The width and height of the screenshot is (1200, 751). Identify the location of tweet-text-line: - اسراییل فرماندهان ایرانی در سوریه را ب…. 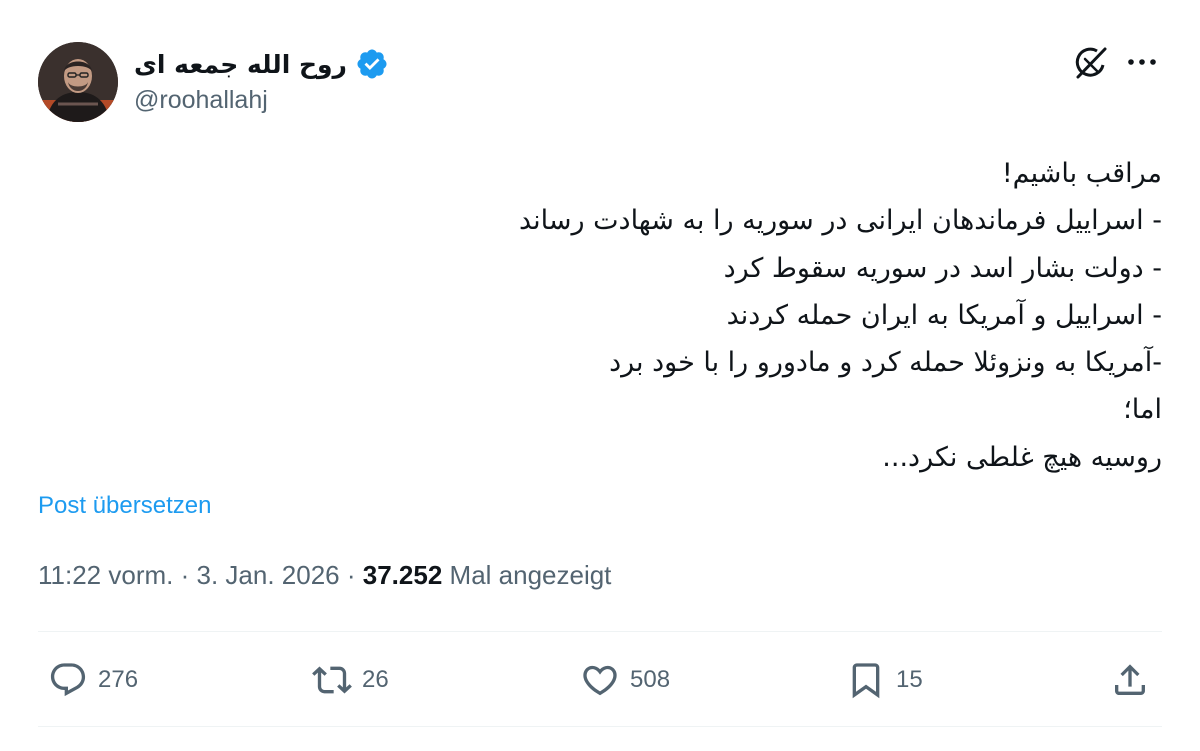
(840, 221).